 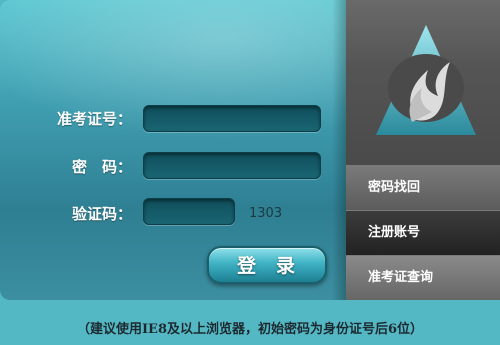 What do you see at coordinates (232, 165) in the screenshot?
I see `password-input` at bounding box center [232, 165].